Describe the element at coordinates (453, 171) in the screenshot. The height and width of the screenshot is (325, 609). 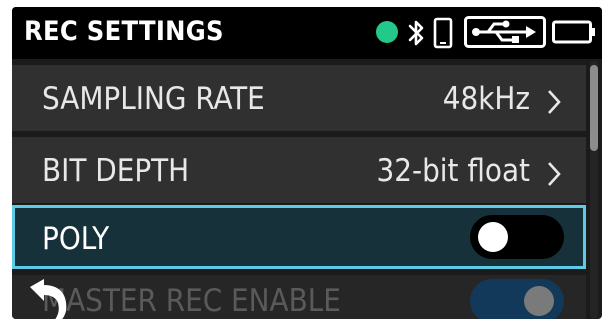
I see `menu-item-value: 32-bit float` at that location.